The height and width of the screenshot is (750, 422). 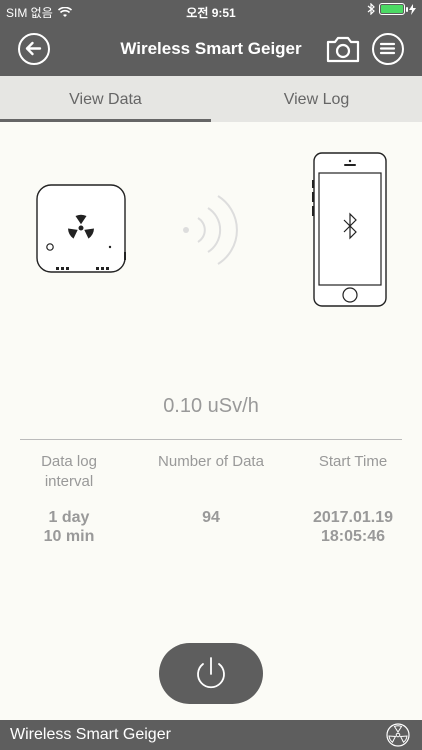 I want to click on number-of-data-column: Number of Data 94, so click(x=211, y=489).